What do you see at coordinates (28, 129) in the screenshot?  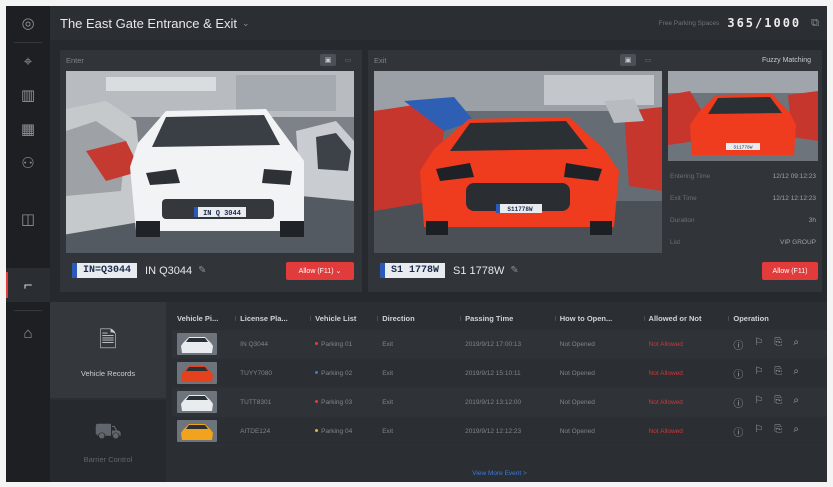 I see `grid-icon: ▦` at bounding box center [28, 129].